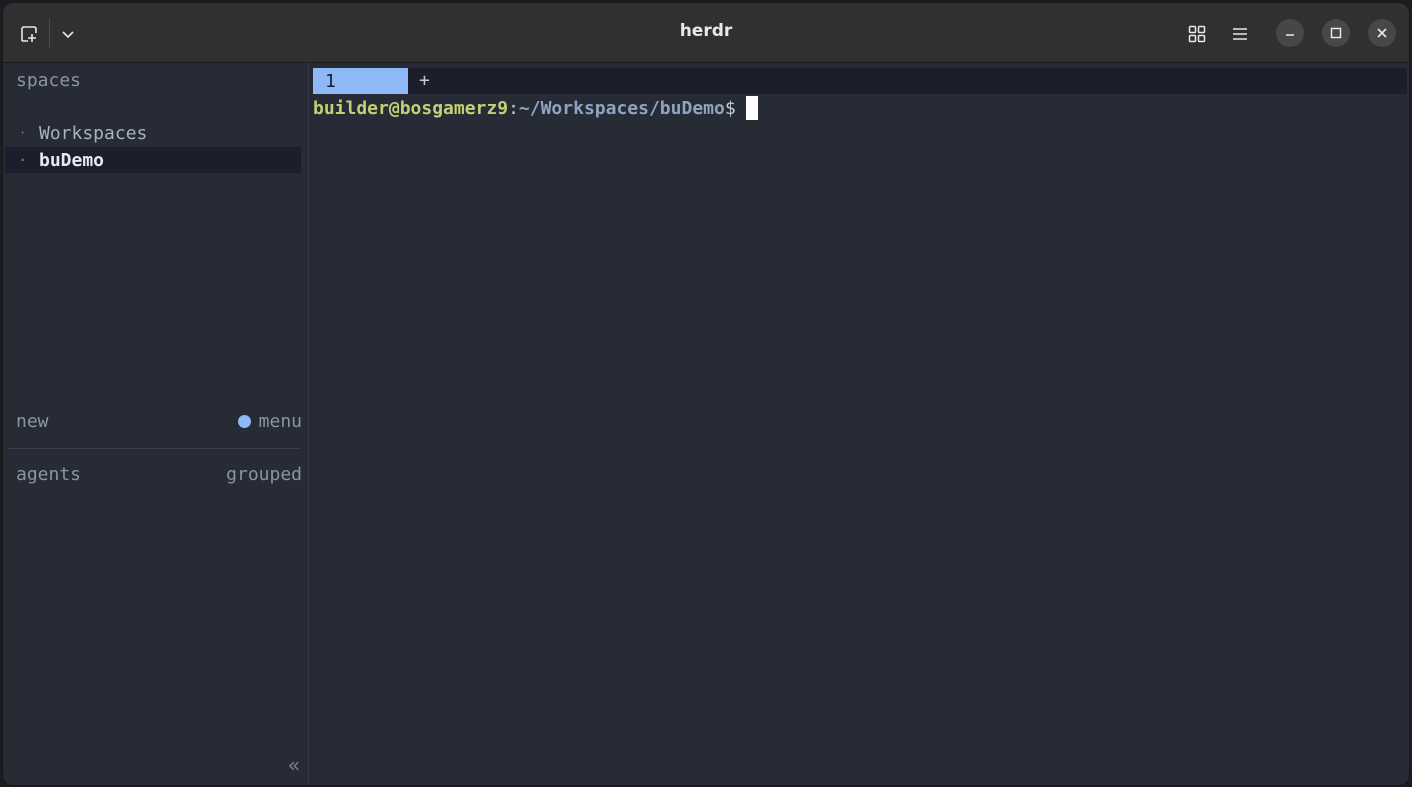 The width and height of the screenshot is (1412, 787). I want to click on maximize-icon, so click(1336, 33).